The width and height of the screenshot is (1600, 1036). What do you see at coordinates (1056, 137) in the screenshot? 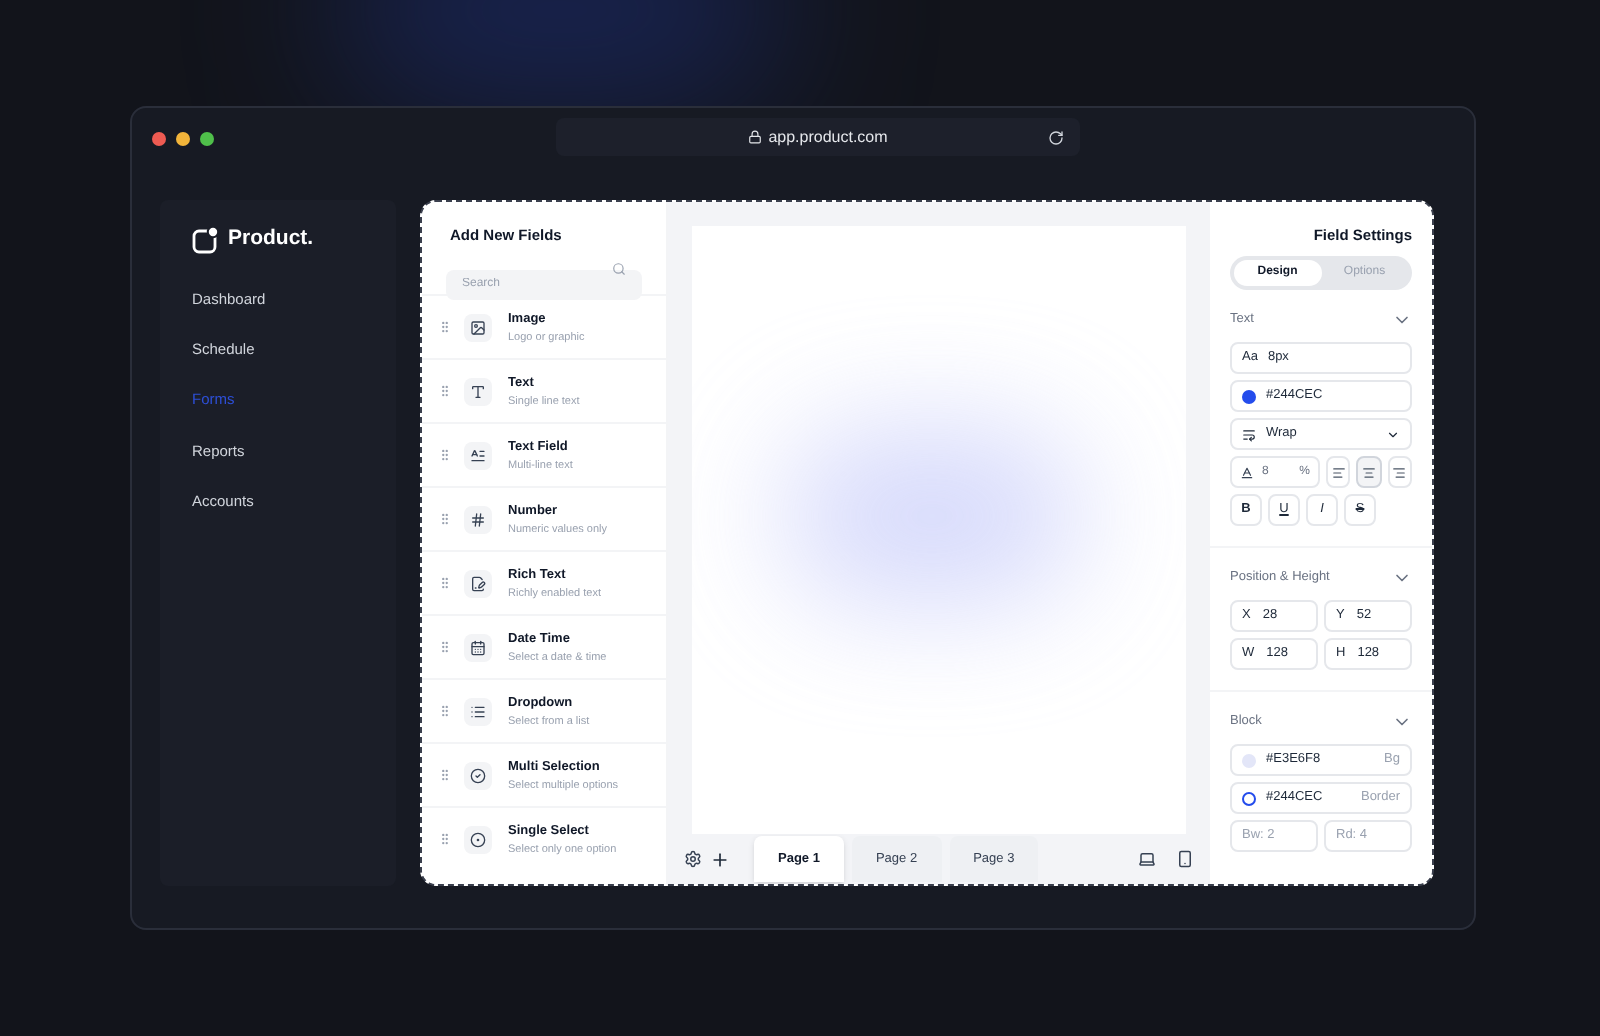
I see `reload-icon` at bounding box center [1056, 137].